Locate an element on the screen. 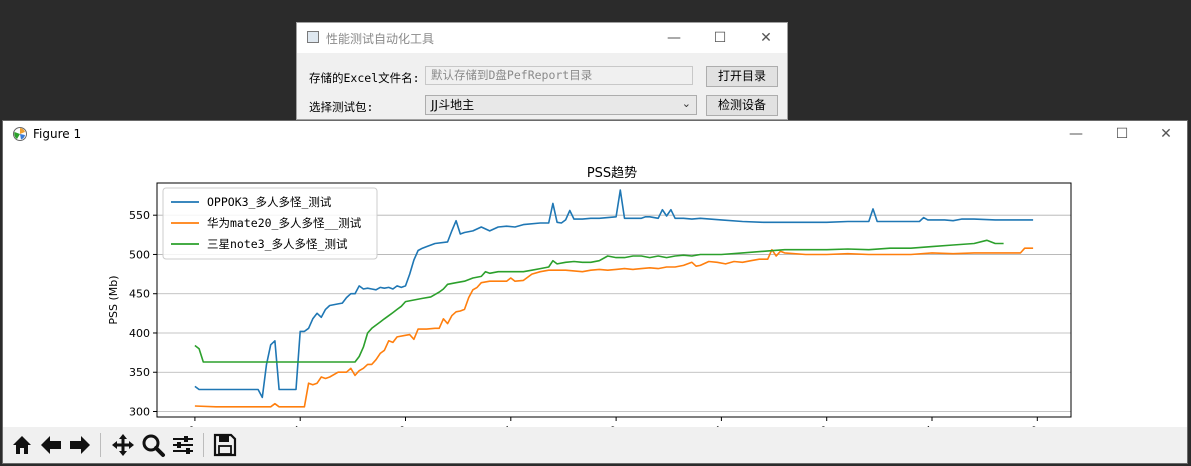  legend-label: 华为mate20_多人多怪__测试 is located at coordinates (284, 223).